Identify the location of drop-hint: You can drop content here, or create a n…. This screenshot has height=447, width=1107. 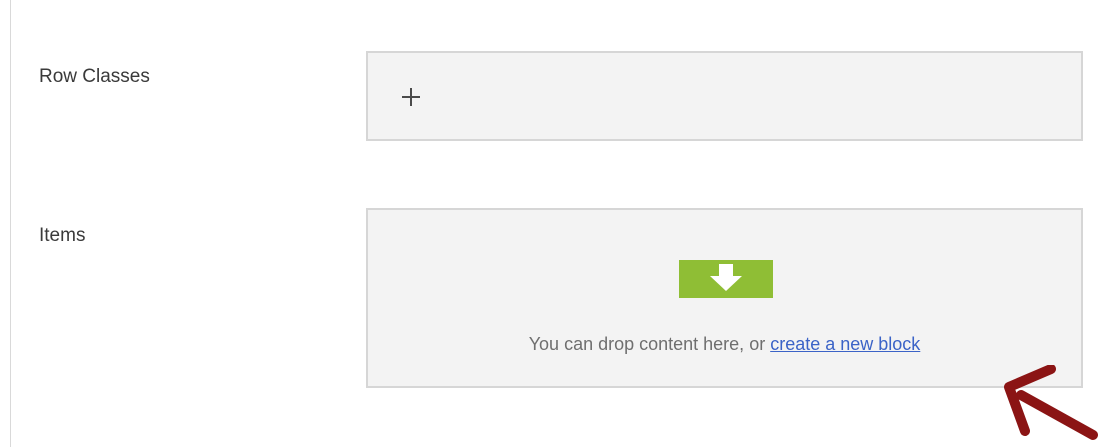
(724, 344).